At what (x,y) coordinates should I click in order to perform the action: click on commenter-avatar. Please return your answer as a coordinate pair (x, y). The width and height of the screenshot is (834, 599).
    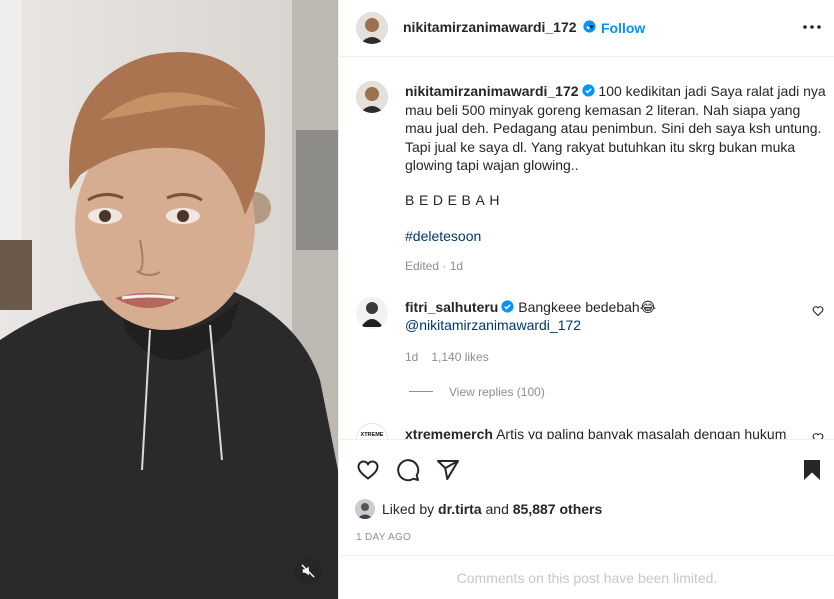
    Looking at the image, I should click on (372, 313).